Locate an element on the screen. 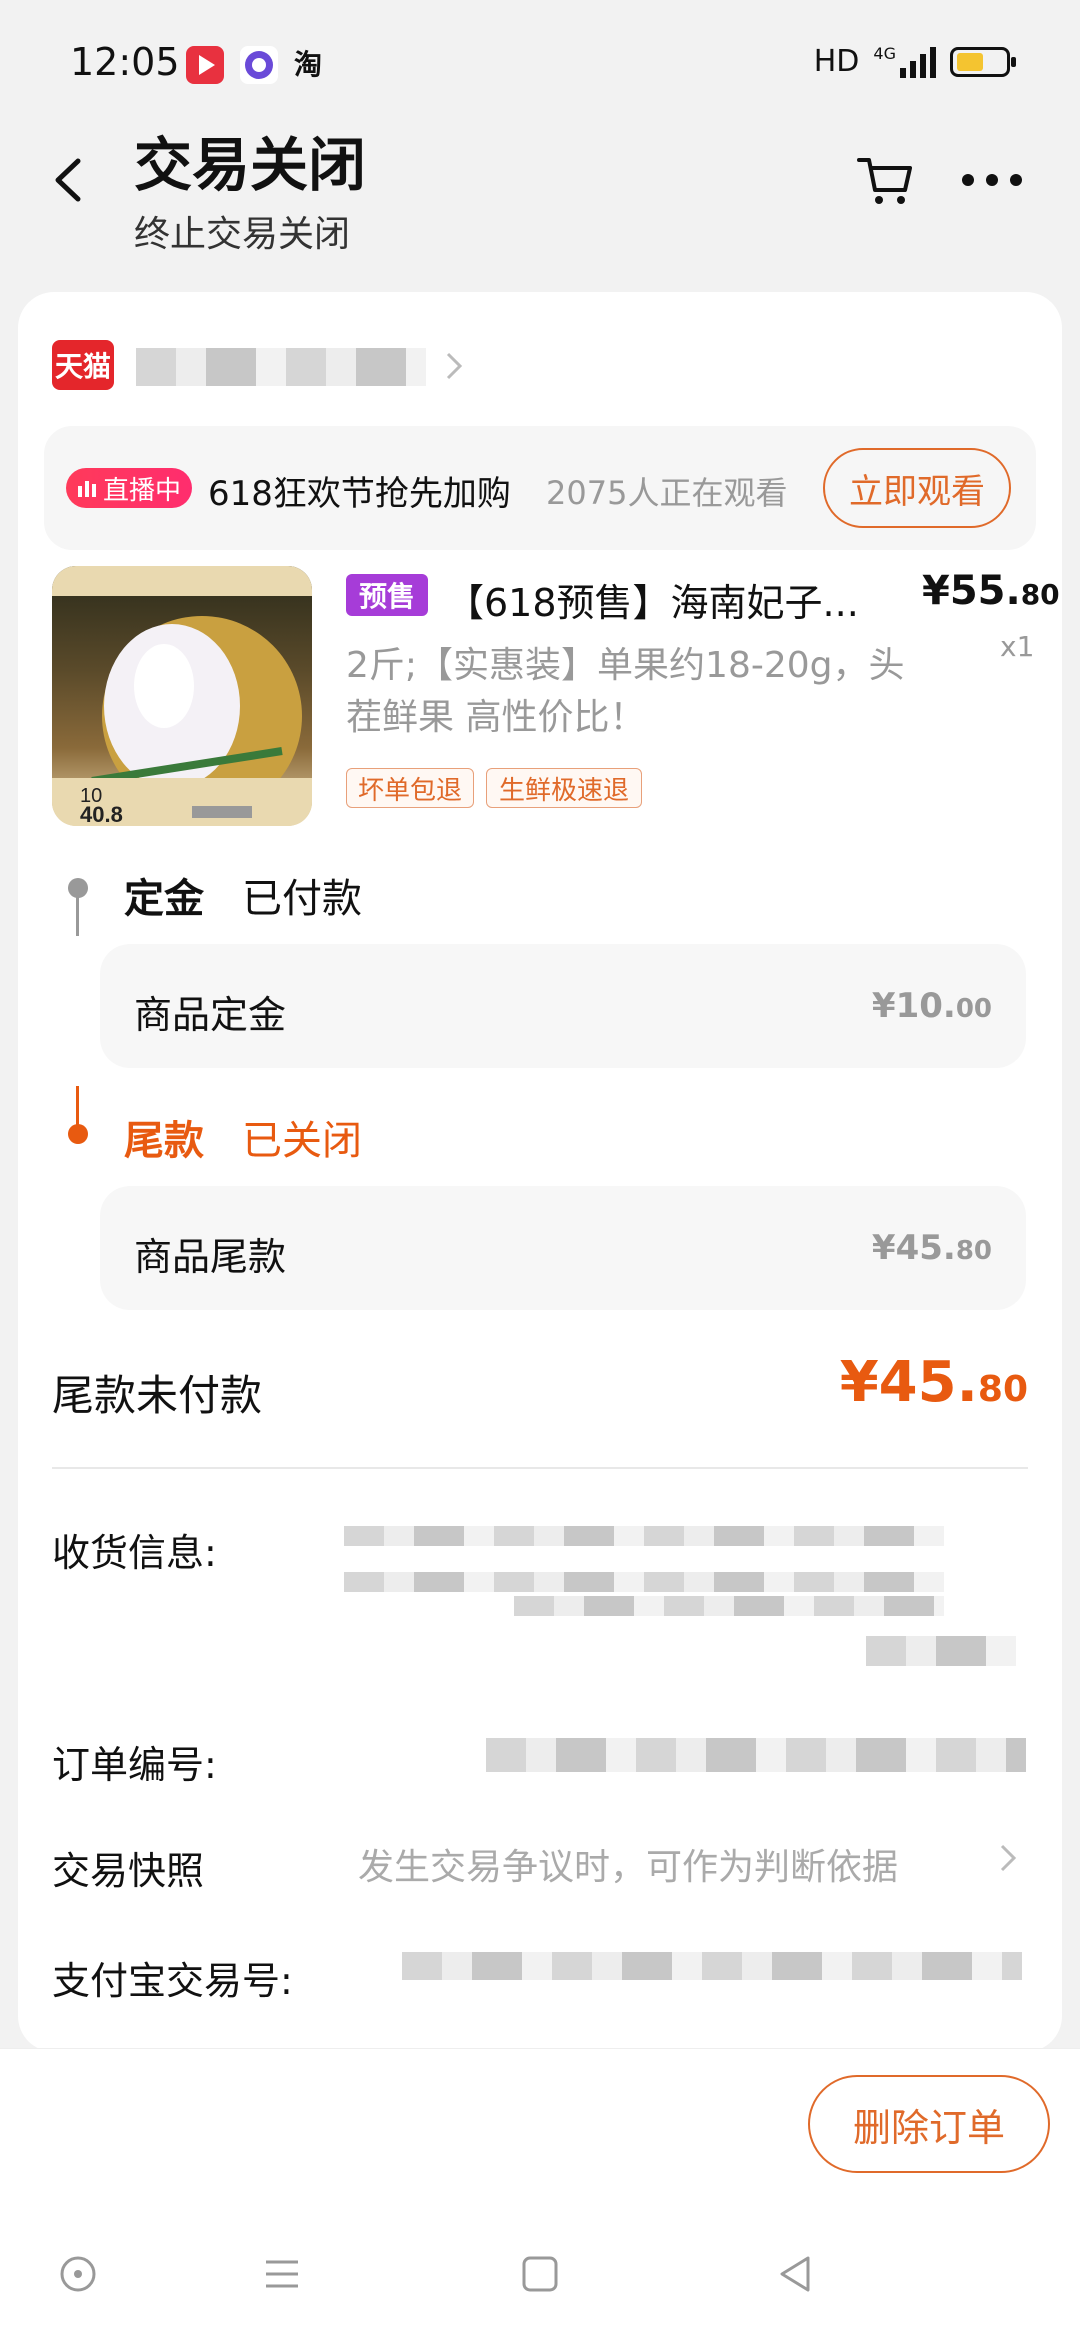 The width and height of the screenshot is (1080, 2340). svg-text: 40.8 is located at coordinates (101, 814).